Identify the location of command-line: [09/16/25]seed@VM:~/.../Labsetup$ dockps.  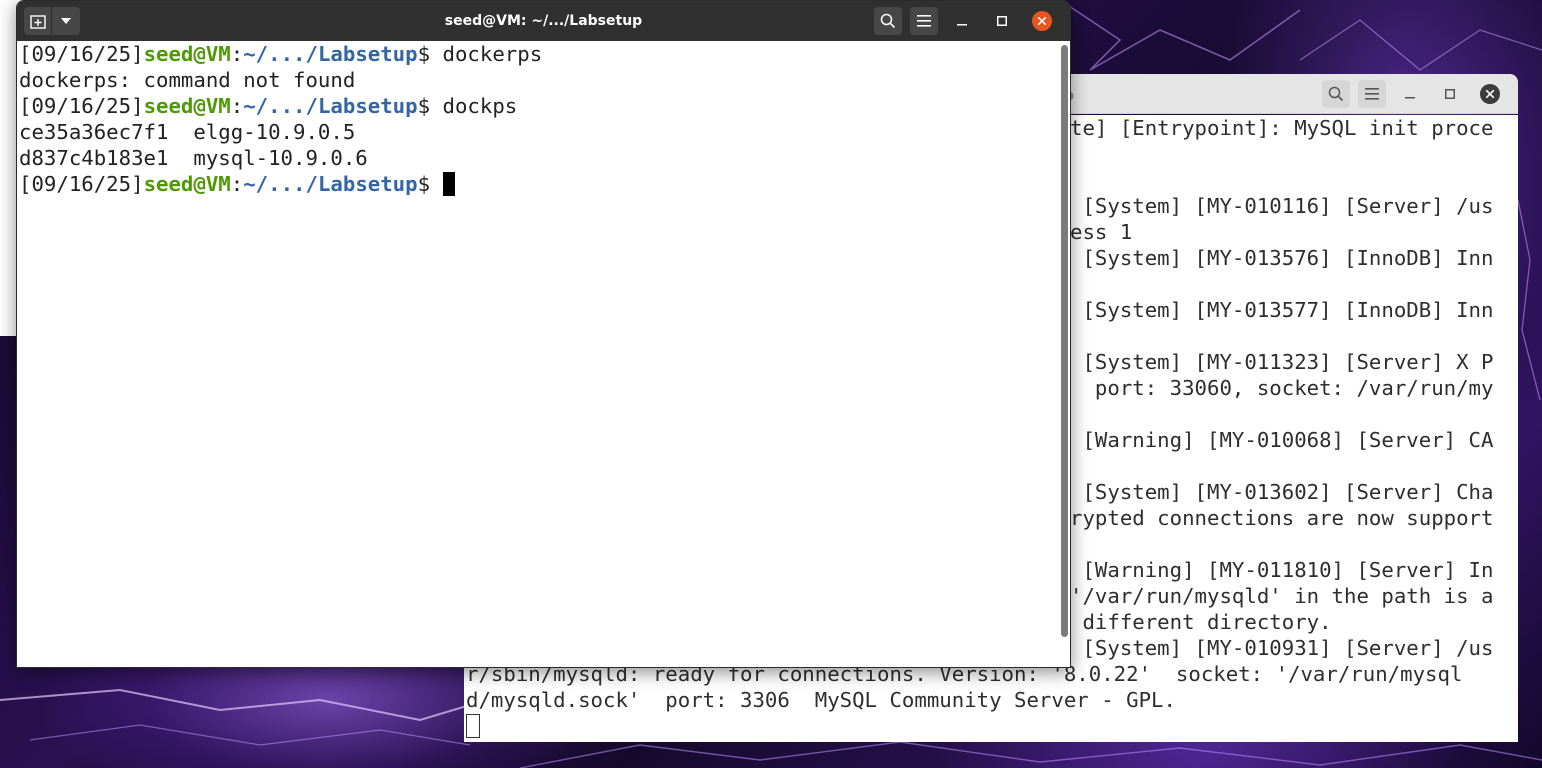
(544, 106).